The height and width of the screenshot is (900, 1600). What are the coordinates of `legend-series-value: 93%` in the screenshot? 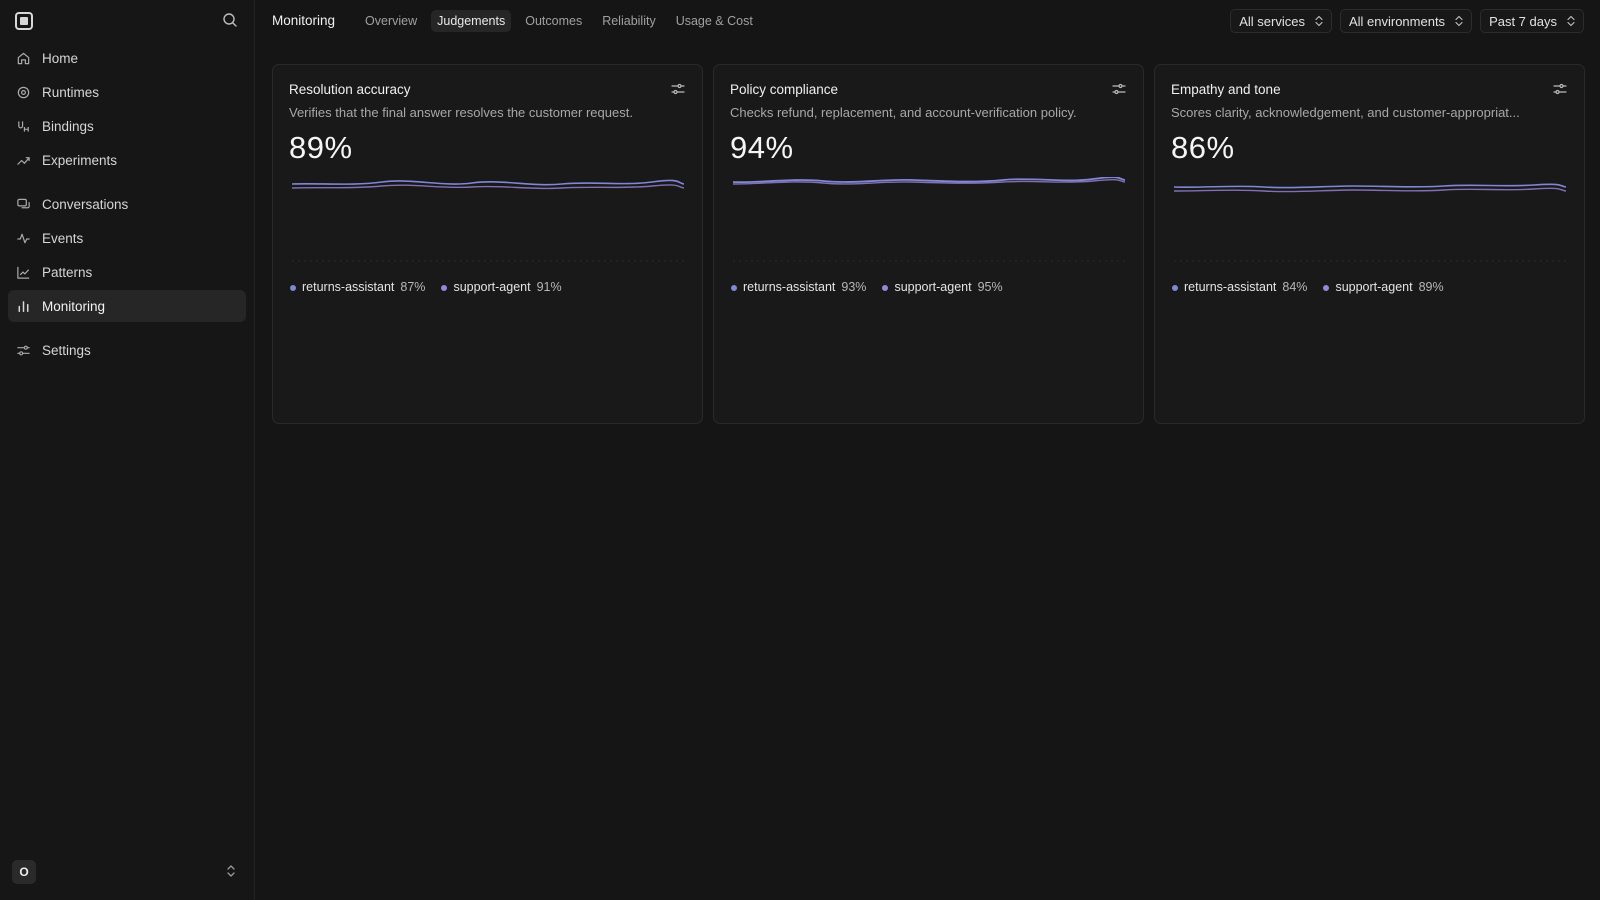 It's located at (854, 287).